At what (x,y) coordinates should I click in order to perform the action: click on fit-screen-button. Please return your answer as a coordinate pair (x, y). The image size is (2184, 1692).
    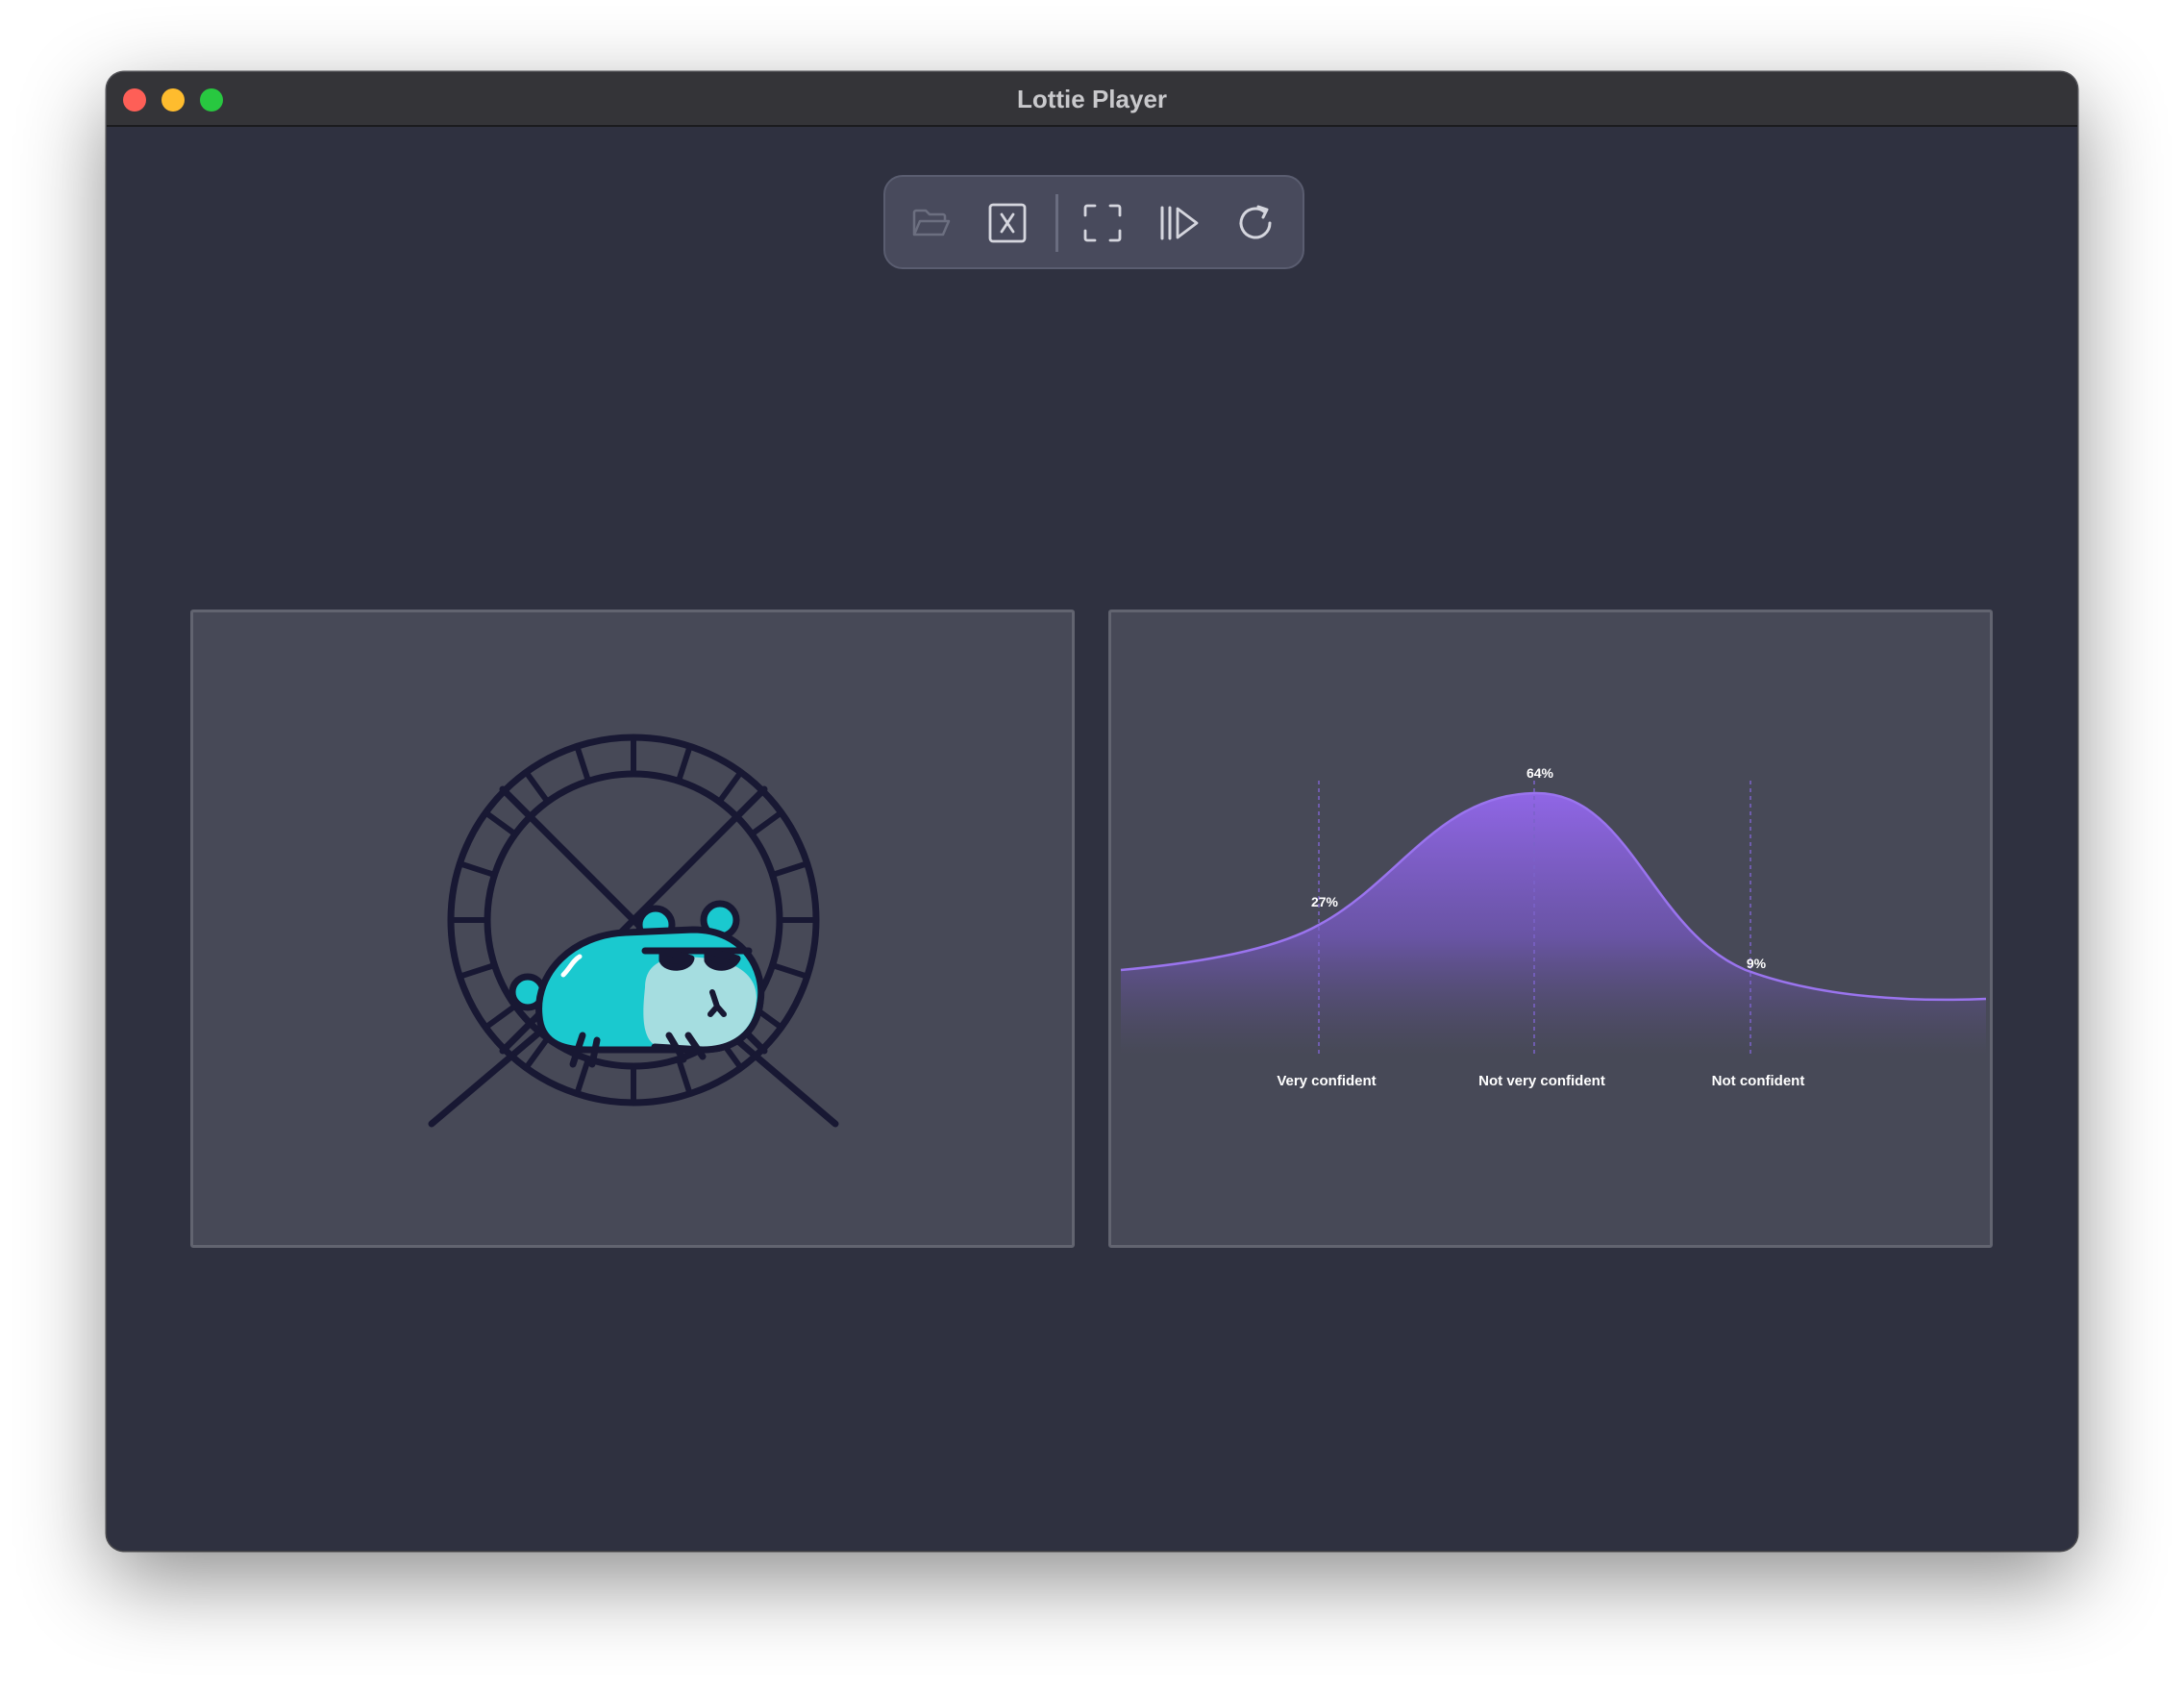
    Looking at the image, I should click on (1102, 223).